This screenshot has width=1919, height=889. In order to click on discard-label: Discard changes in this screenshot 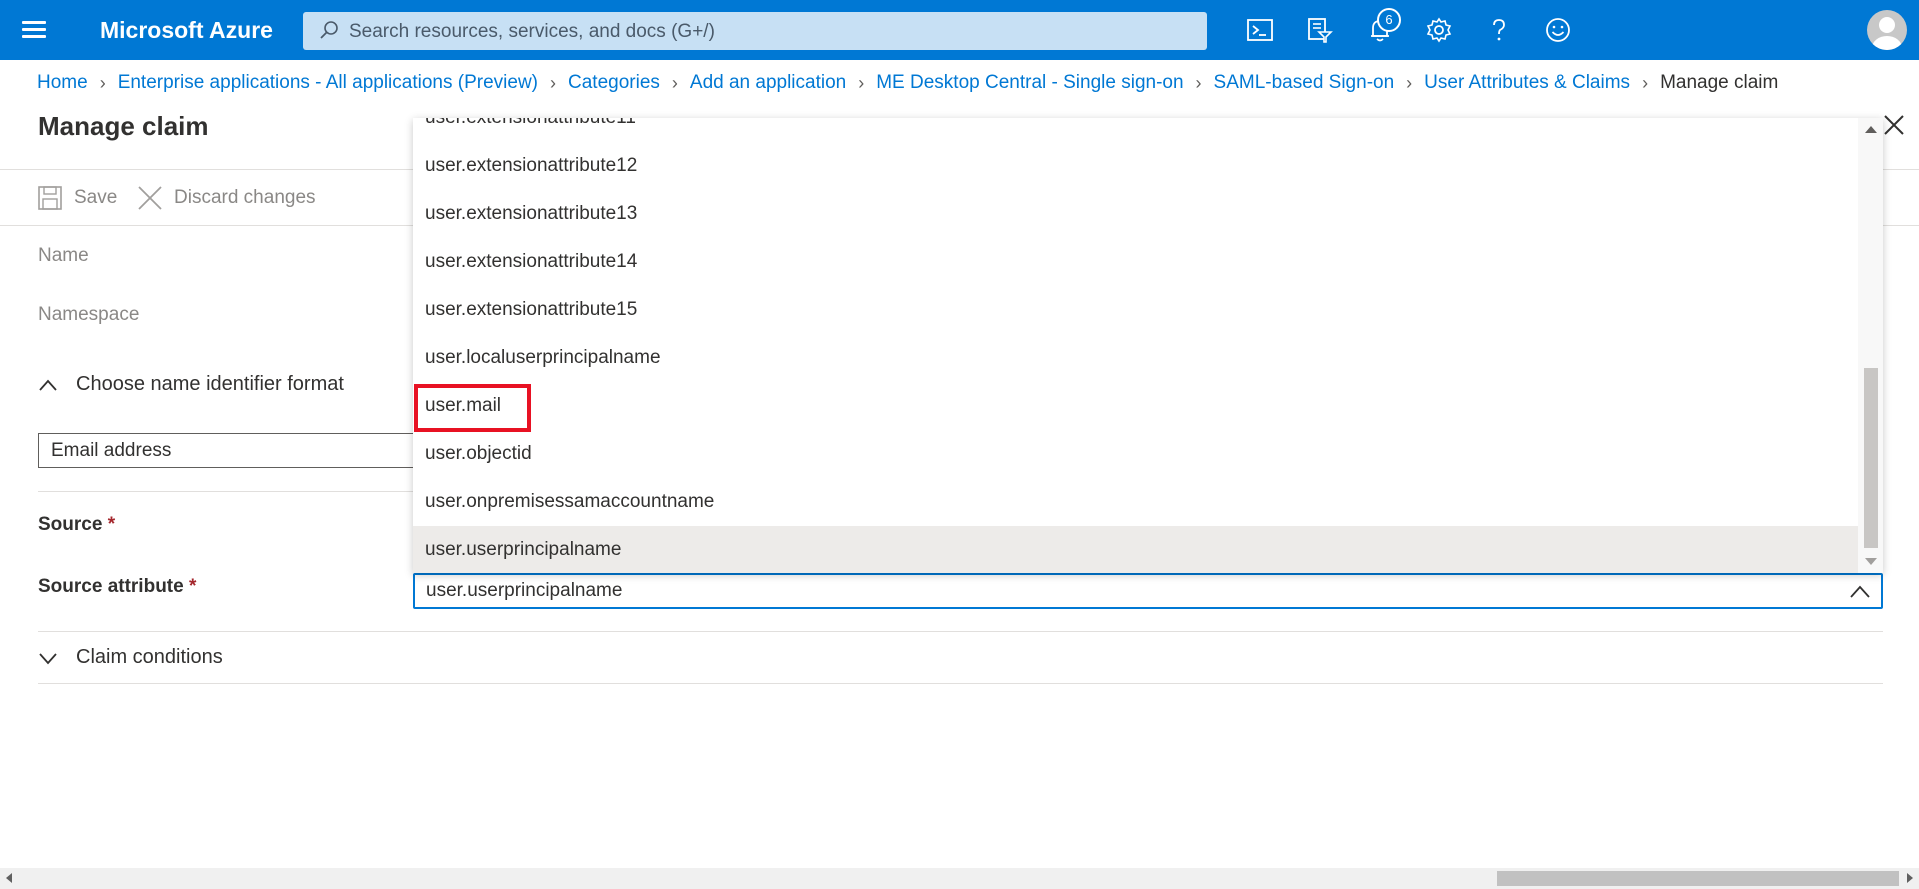, I will do `click(245, 197)`.